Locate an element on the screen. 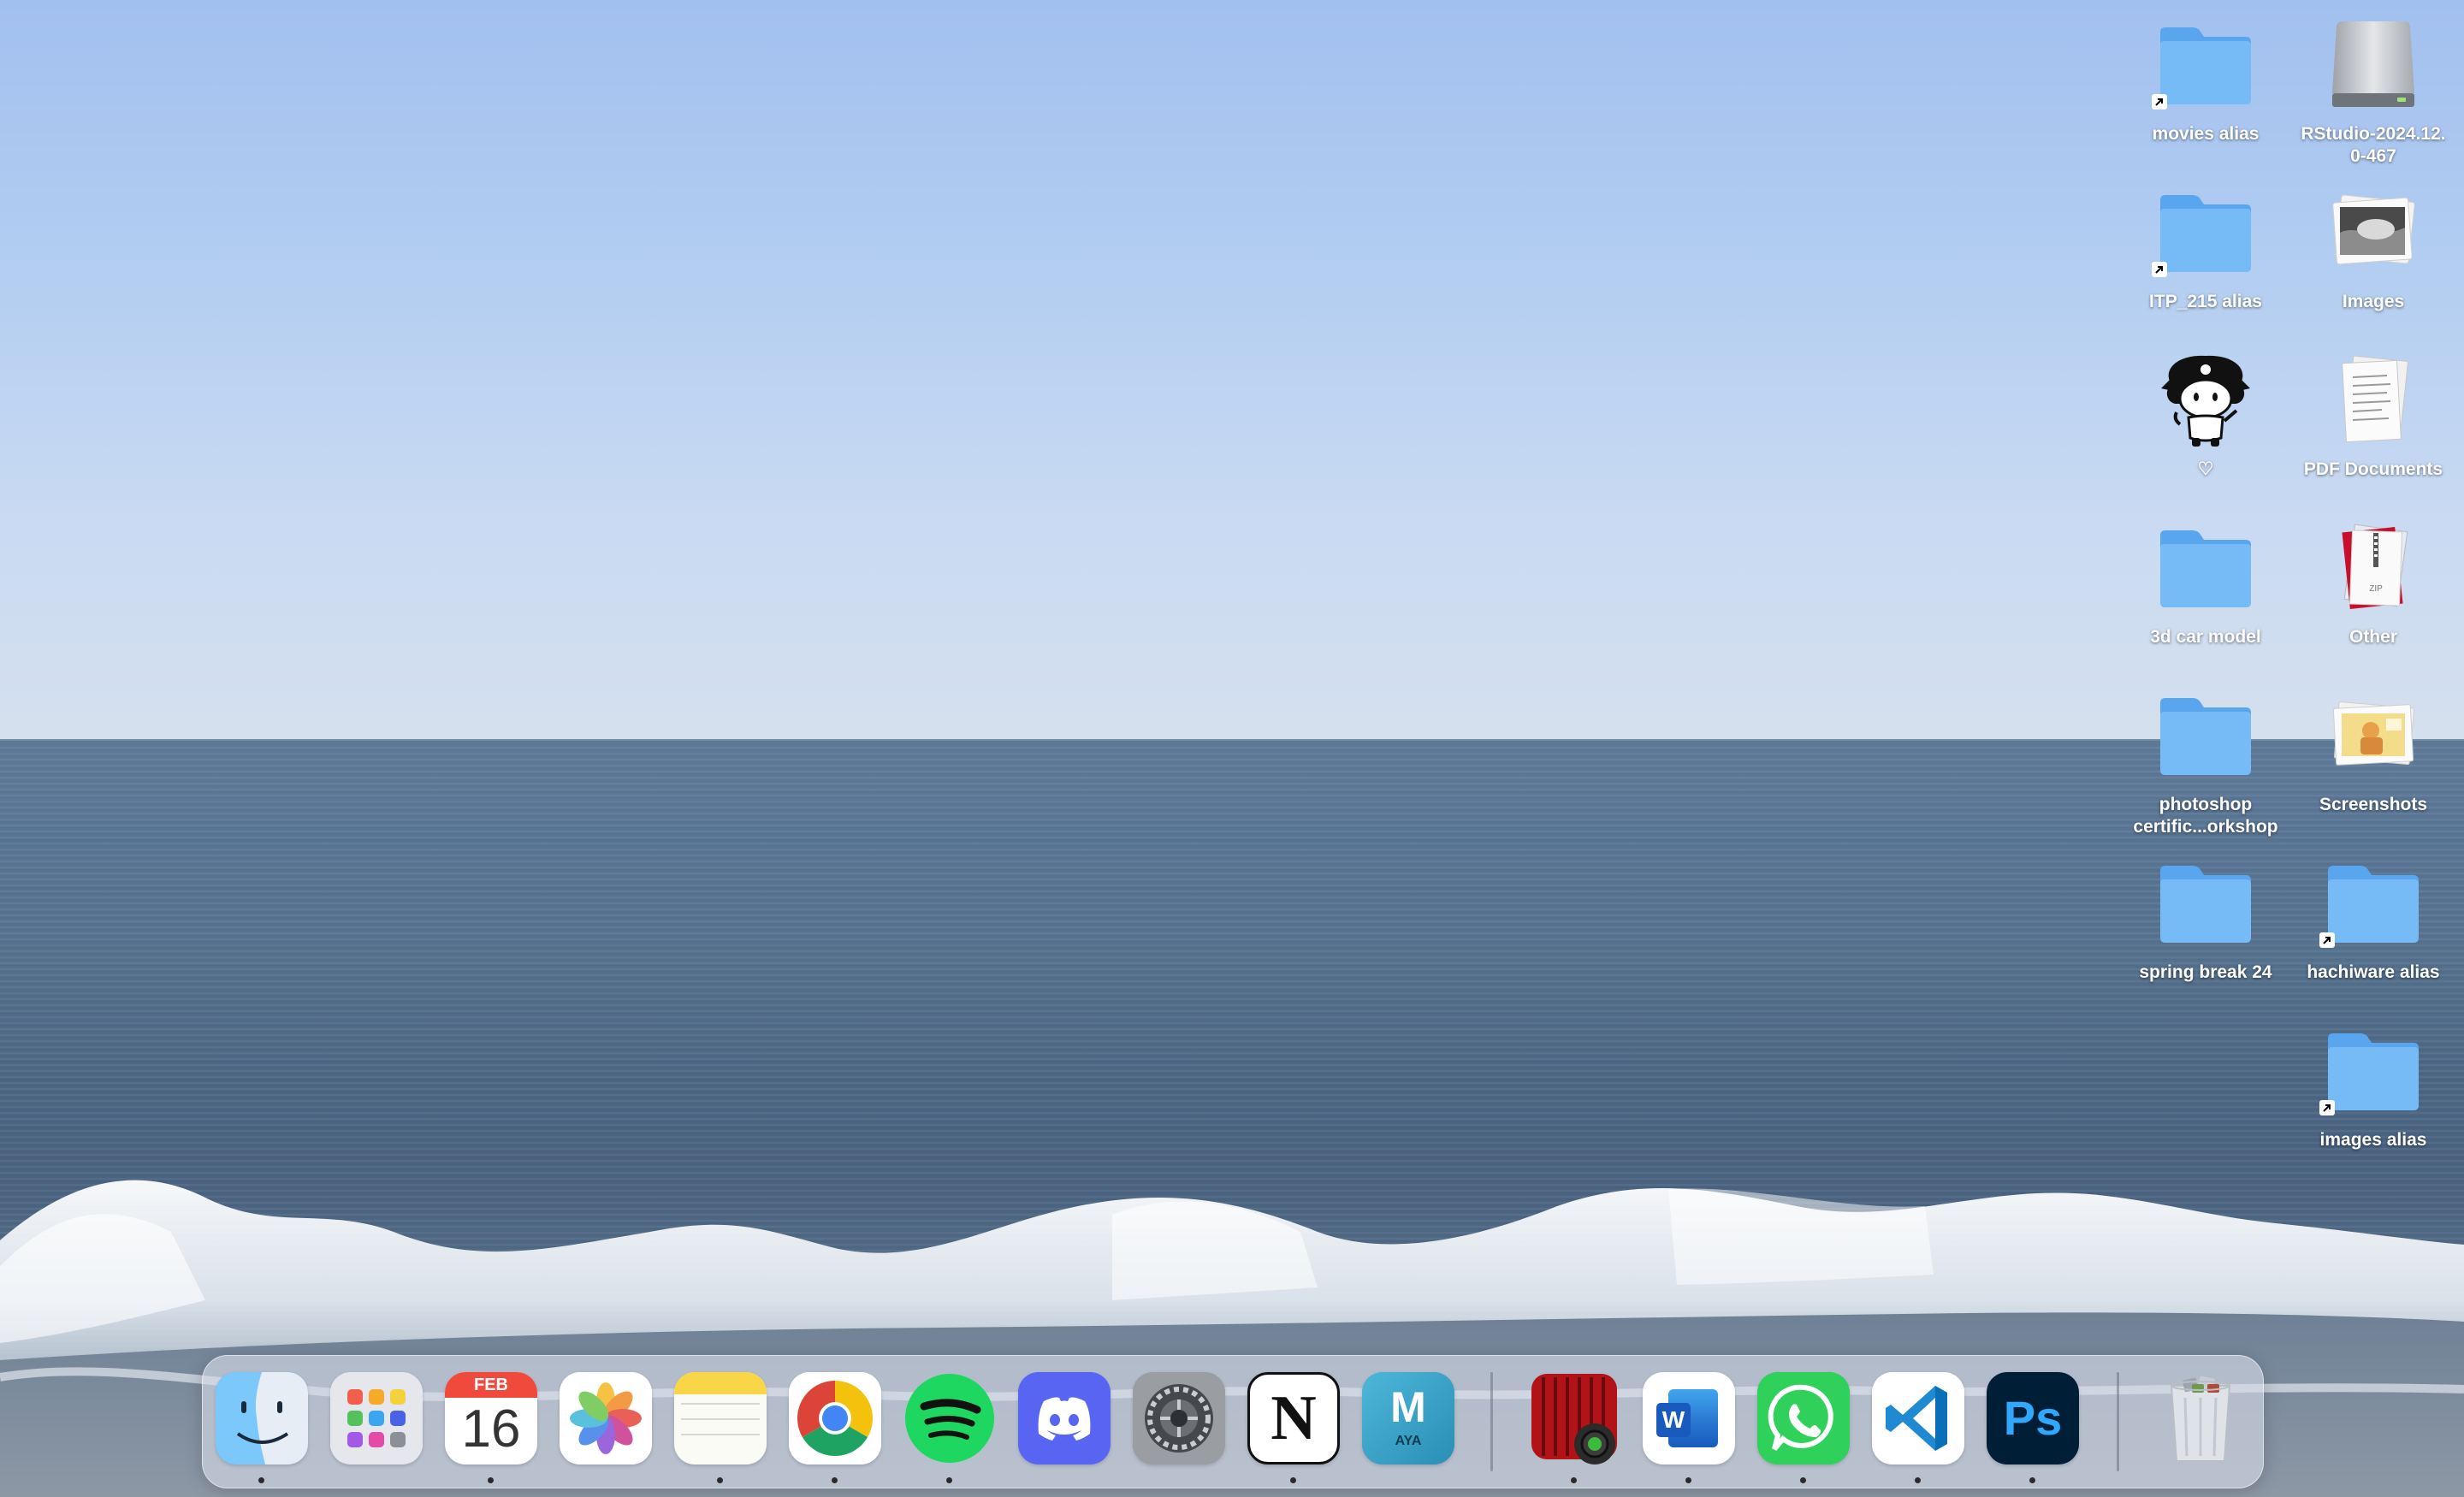 This screenshot has height=1497, width=2464. dock-app-whatsapp is located at coordinates (1803, 1418).